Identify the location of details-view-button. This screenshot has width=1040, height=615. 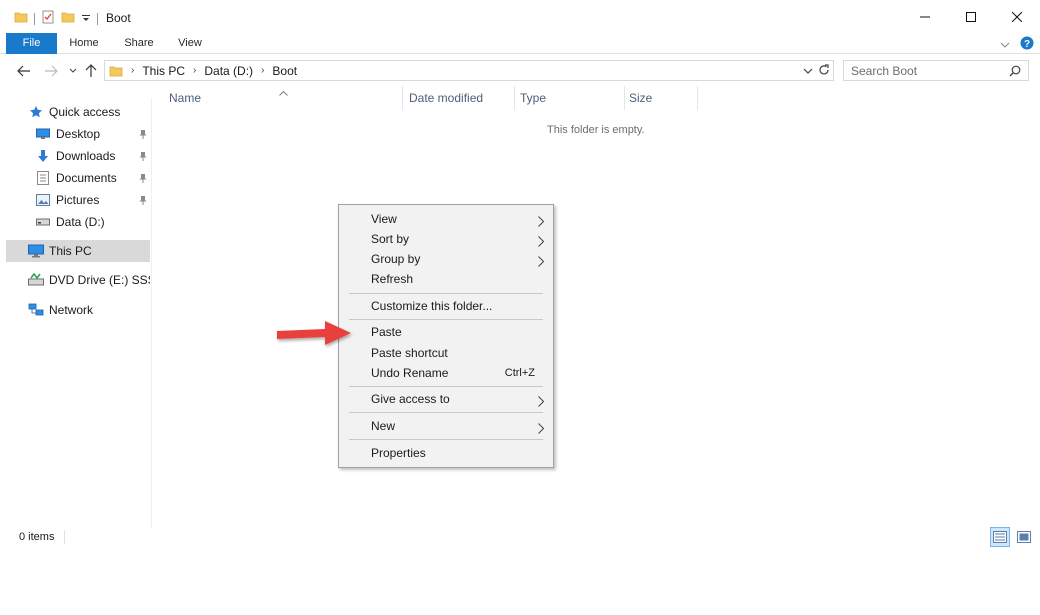
(1000, 537).